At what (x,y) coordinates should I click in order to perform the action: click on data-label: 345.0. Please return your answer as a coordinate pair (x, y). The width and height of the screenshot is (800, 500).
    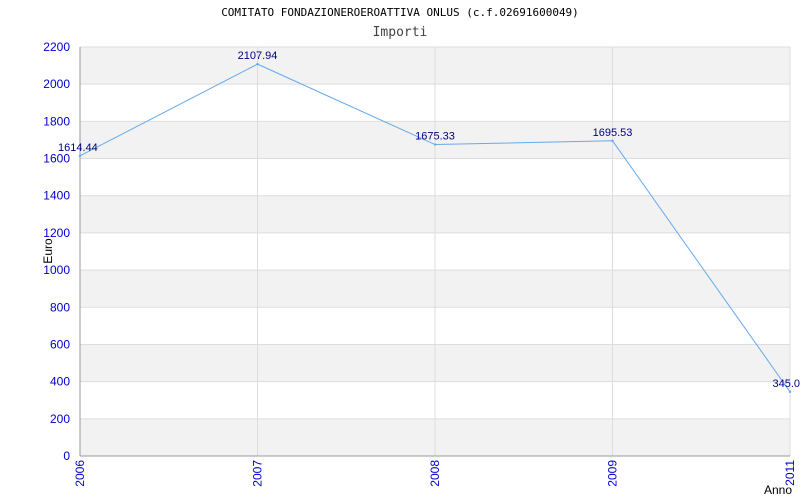
    Looking at the image, I should click on (786, 384).